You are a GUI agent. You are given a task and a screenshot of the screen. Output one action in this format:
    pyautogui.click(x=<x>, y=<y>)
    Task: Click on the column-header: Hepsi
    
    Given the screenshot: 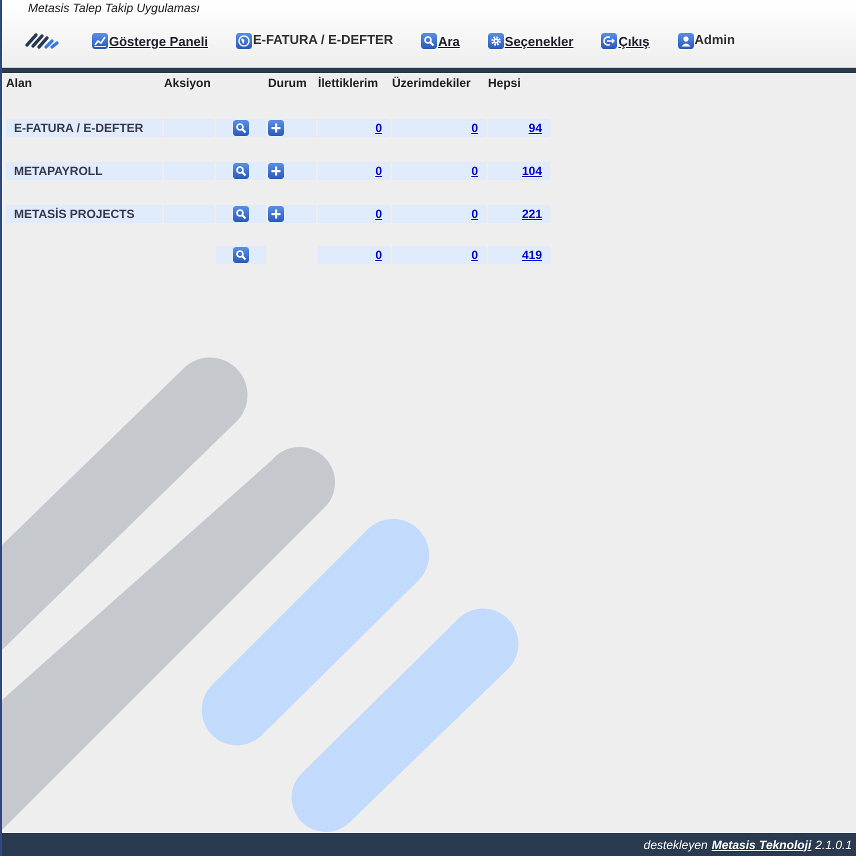 What is the action you would take?
    pyautogui.click(x=505, y=84)
    